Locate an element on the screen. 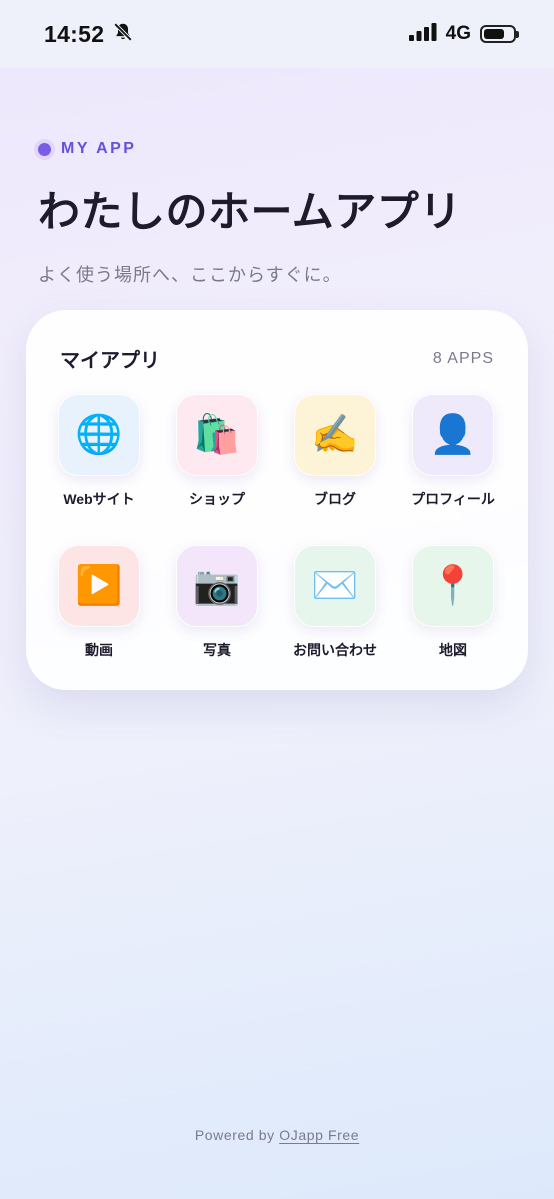 The image size is (554, 1199). app-label: ブログ is located at coordinates (335, 499).